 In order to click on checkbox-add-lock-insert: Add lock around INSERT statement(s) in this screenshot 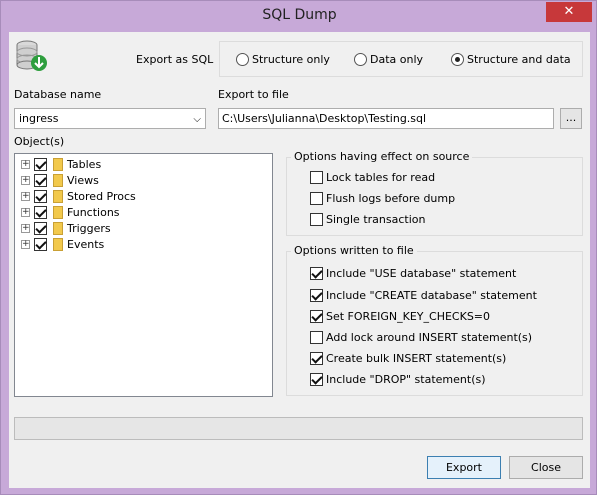, I will do `click(421, 337)`.